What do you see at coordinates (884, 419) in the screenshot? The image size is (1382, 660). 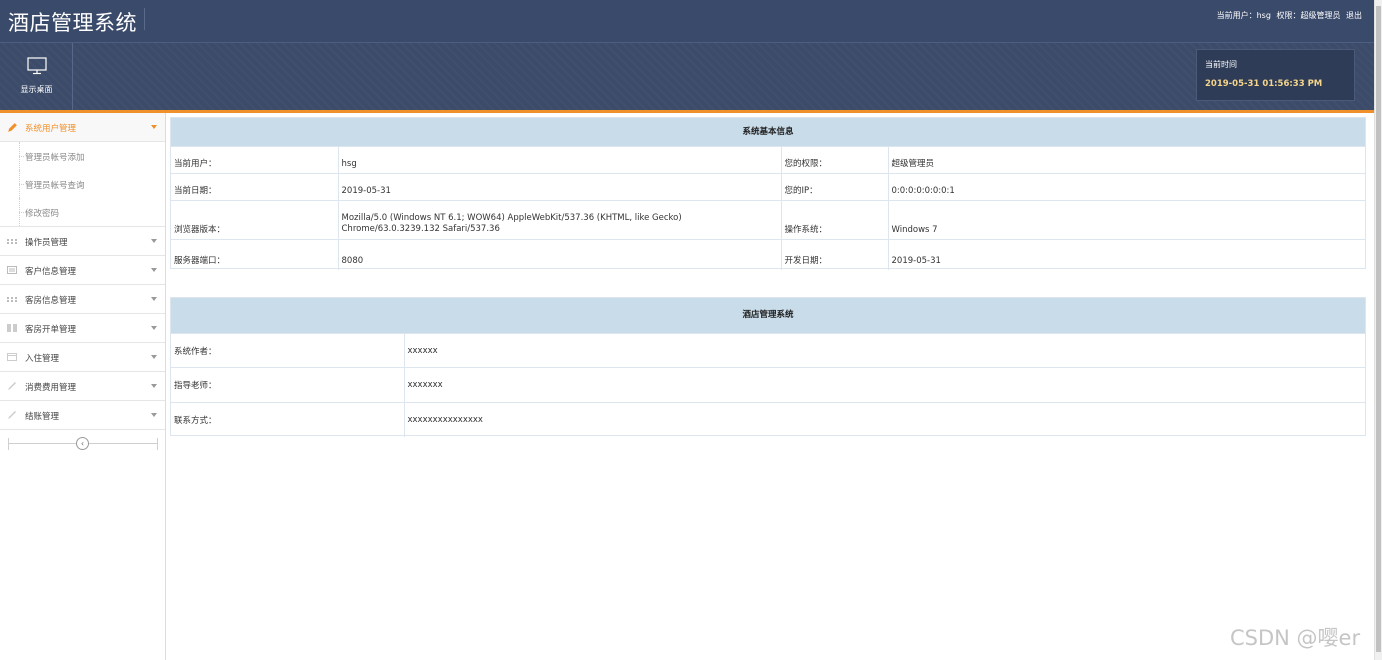 I see `row-value: xxxxxxxxxxxxxxx` at bounding box center [884, 419].